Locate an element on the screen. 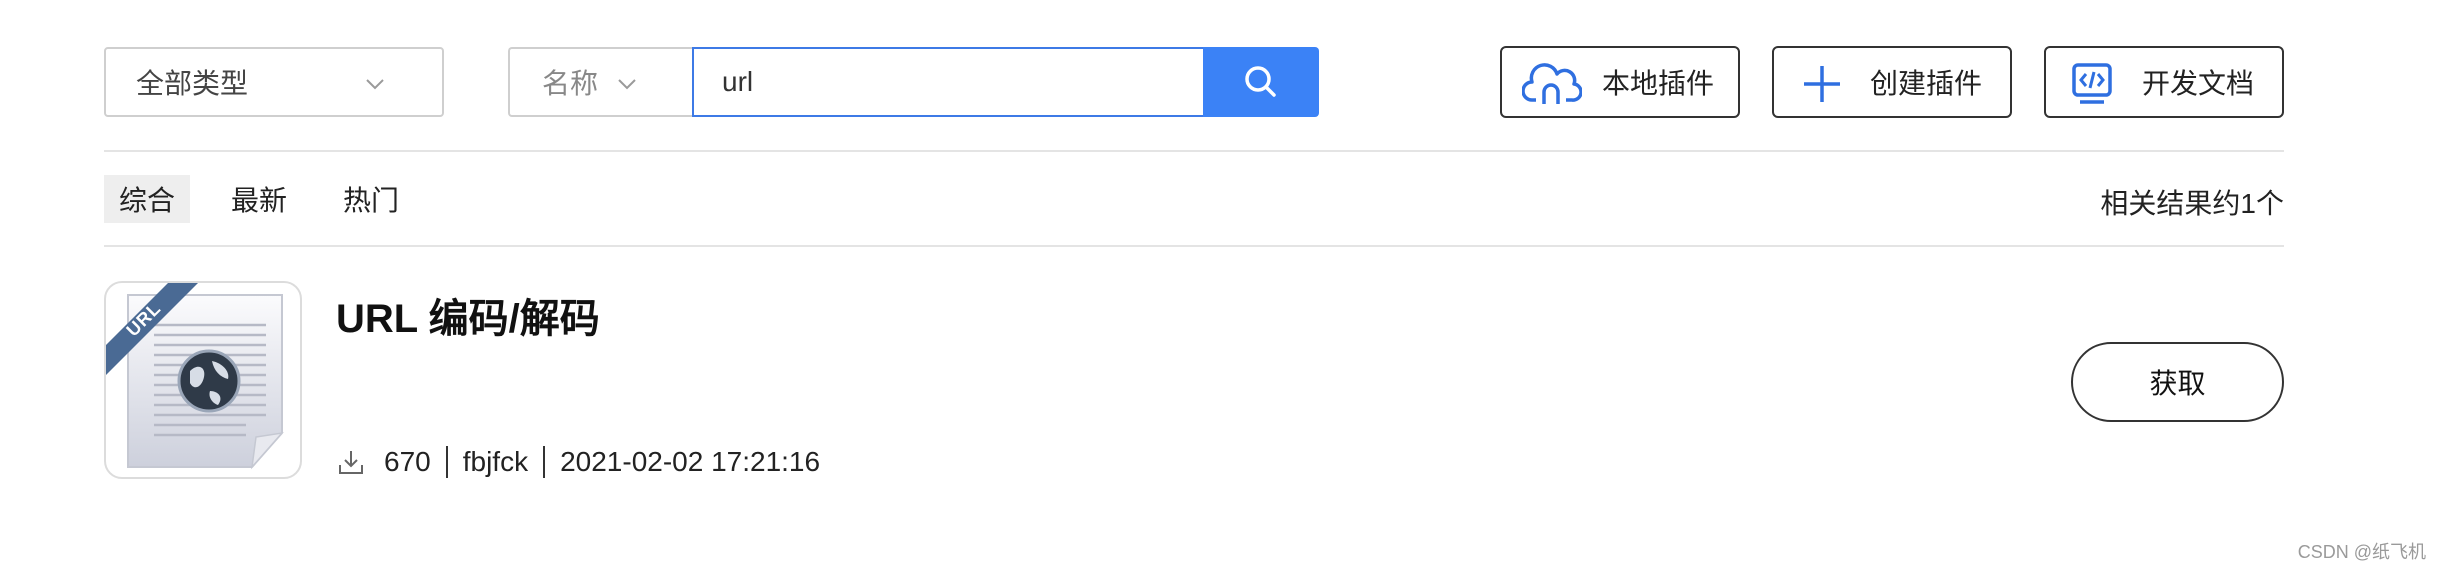 This screenshot has width=2442, height=570. get-plugin-button: 获取 is located at coordinates (2177, 382).